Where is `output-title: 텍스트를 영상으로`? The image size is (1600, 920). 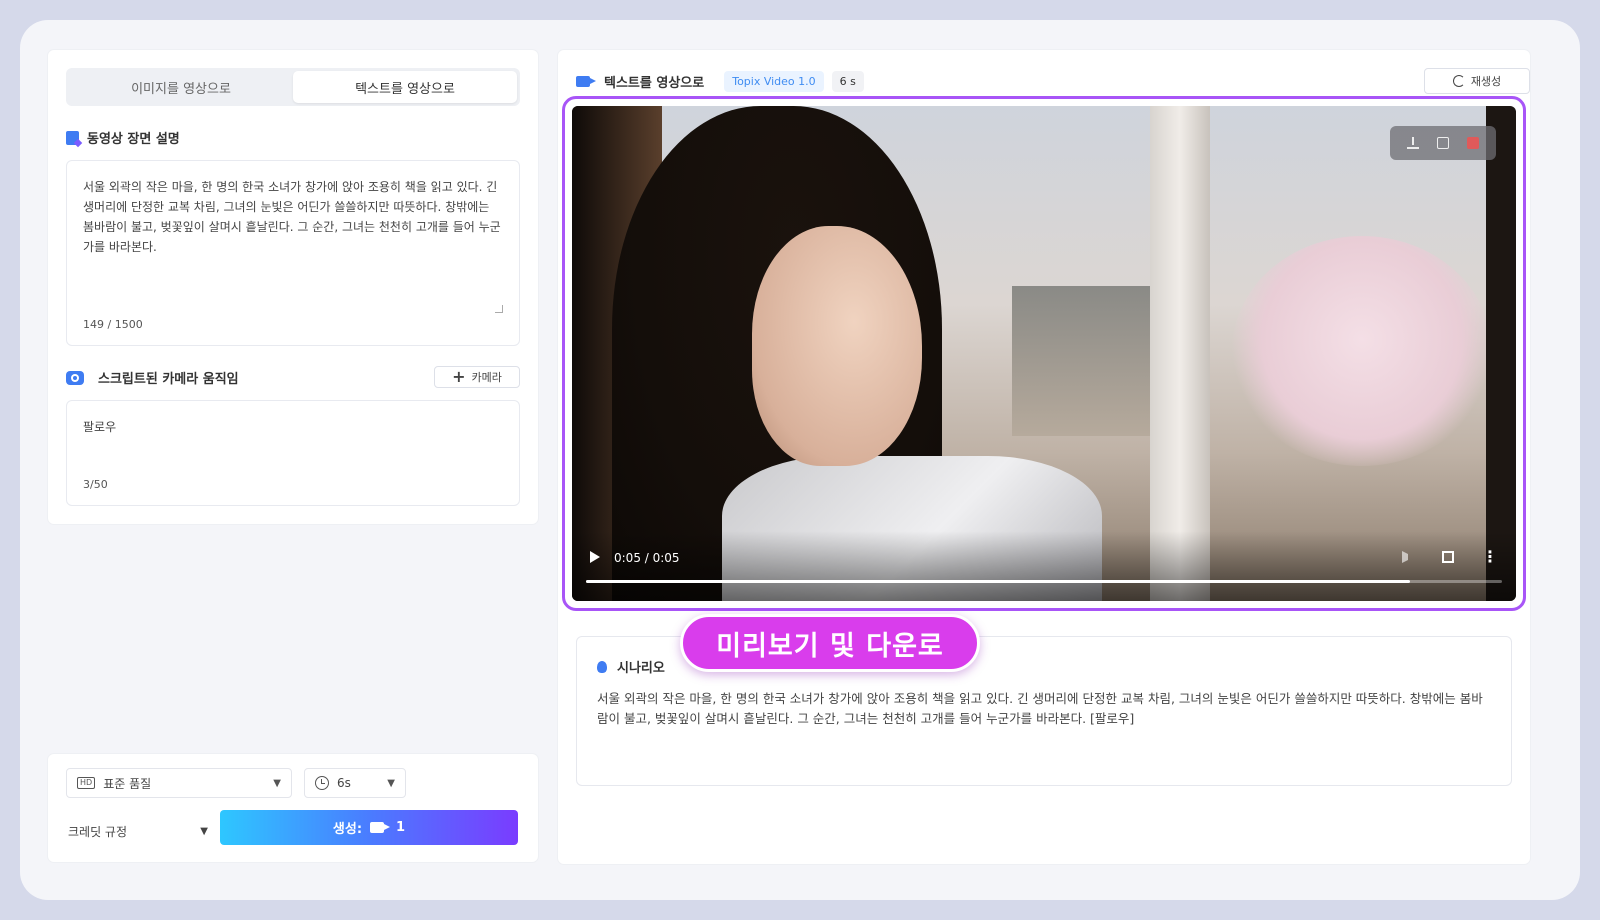
output-title: 텍스트를 영상으로 is located at coordinates (654, 83).